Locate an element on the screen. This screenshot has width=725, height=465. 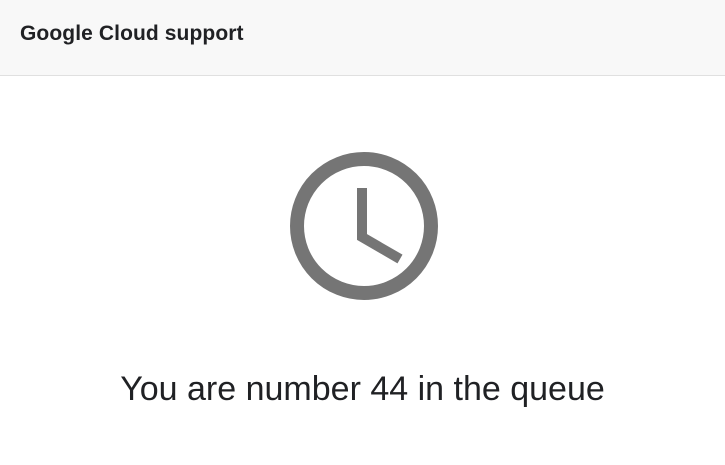
queue-position-text: You are number 44 in the queue is located at coordinates (362, 389).